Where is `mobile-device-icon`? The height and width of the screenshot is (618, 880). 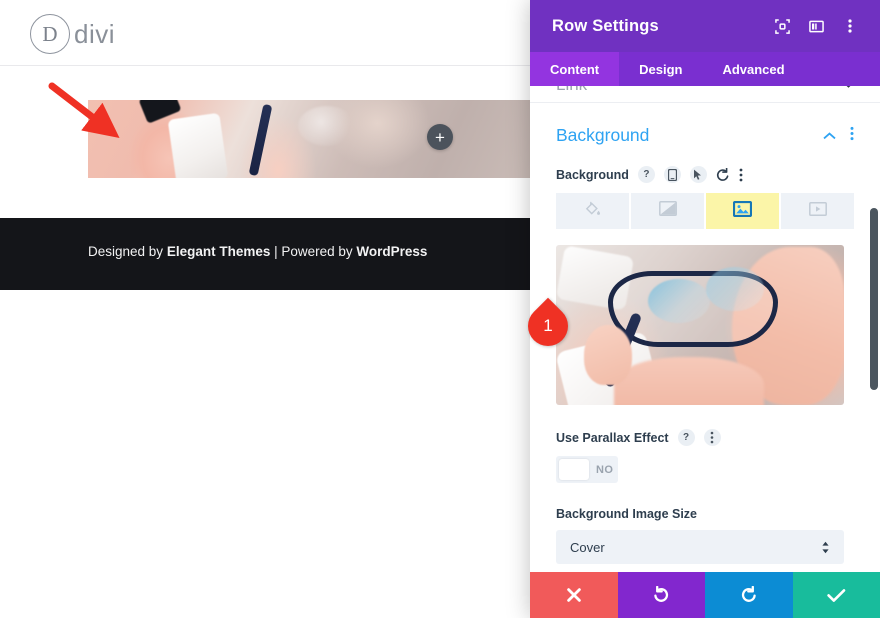
mobile-device-icon is located at coordinates (672, 174).